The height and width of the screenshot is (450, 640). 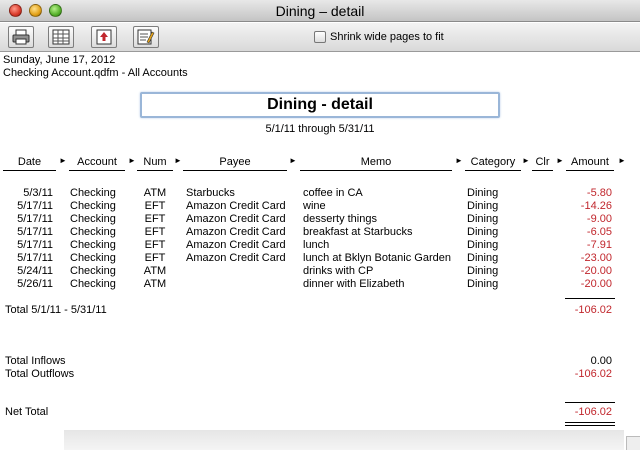 I want to click on column-header-date: Date, so click(x=29, y=163).